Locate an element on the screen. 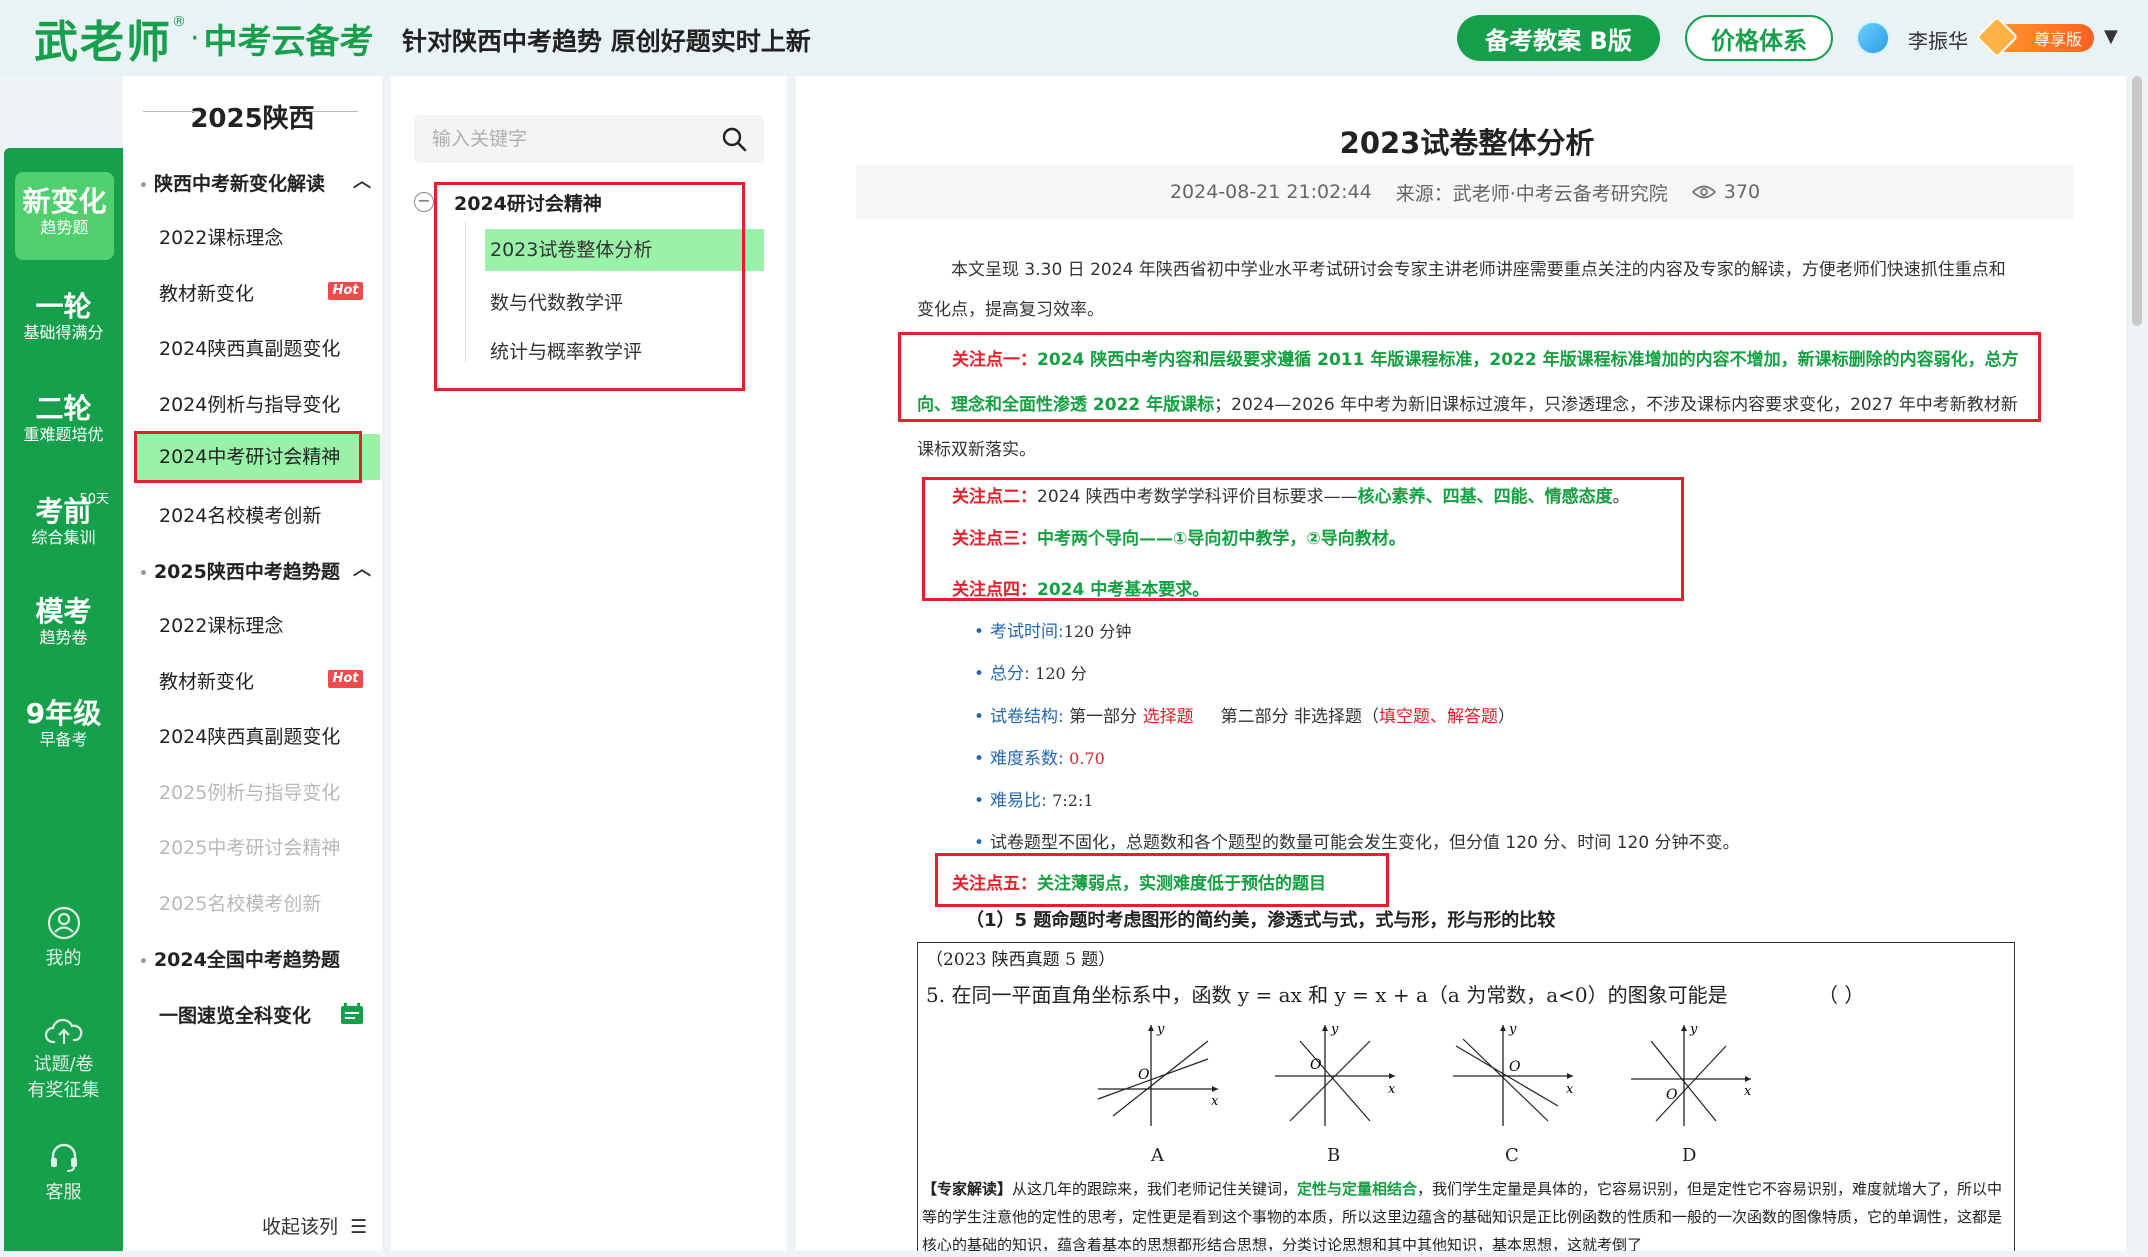  rail-item-mine: 我的 is located at coordinates (63, 939).